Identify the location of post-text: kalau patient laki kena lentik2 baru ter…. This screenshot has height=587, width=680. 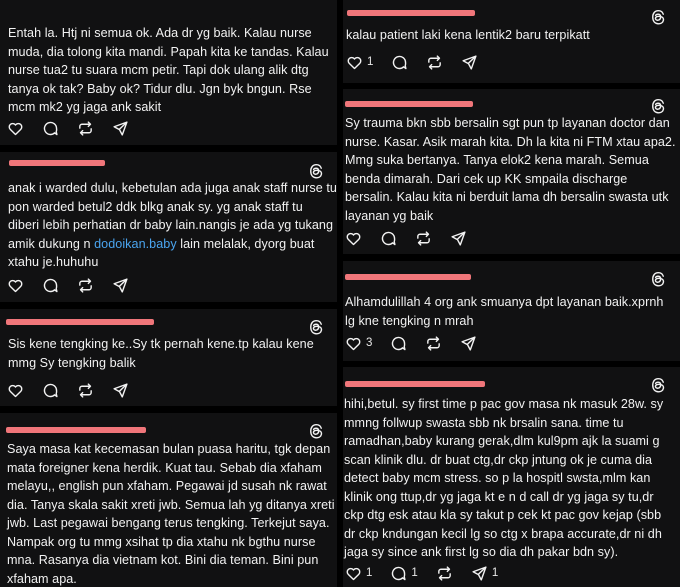
(468, 35).